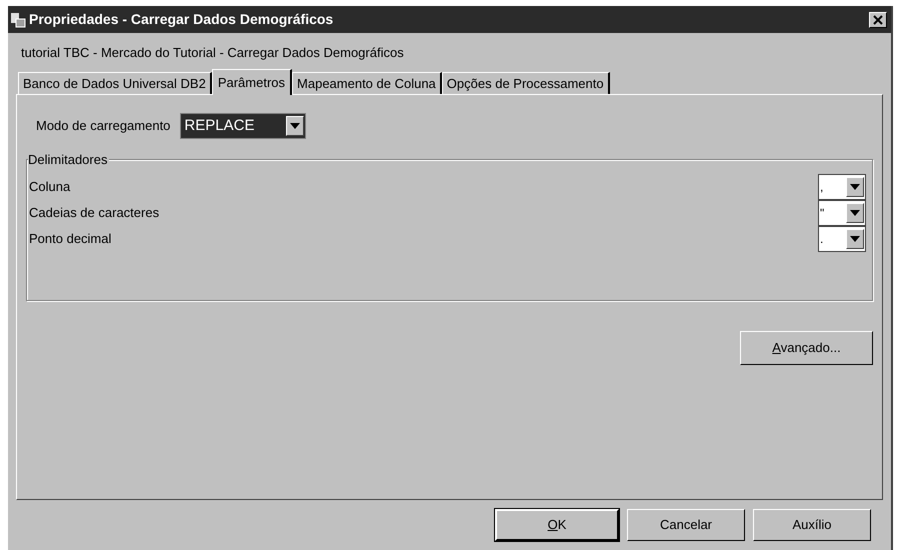 The width and height of the screenshot is (901, 550). Describe the element at coordinates (557, 525) in the screenshot. I see `dialog-button: OK` at that location.